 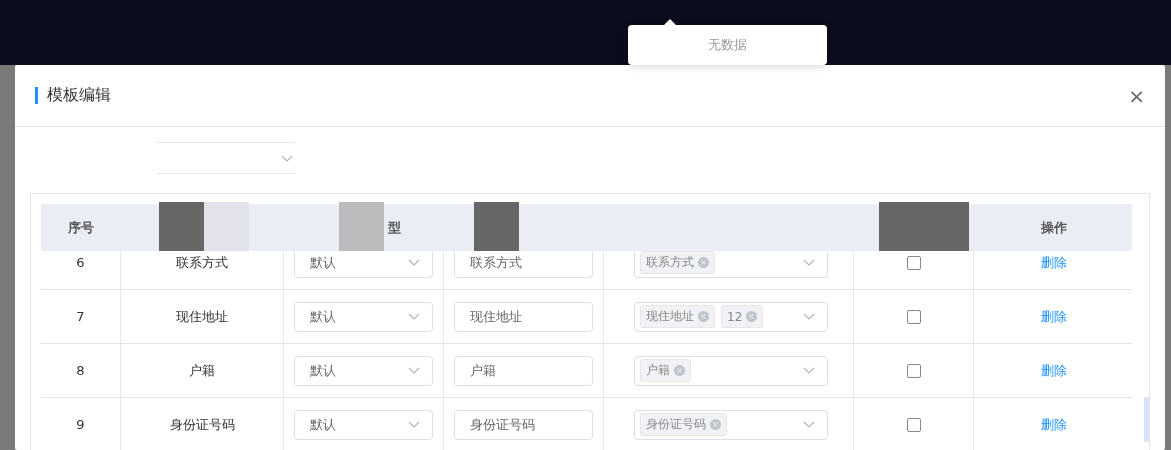 I want to click on table-cell: 户籍, so click(x=202, y=370).